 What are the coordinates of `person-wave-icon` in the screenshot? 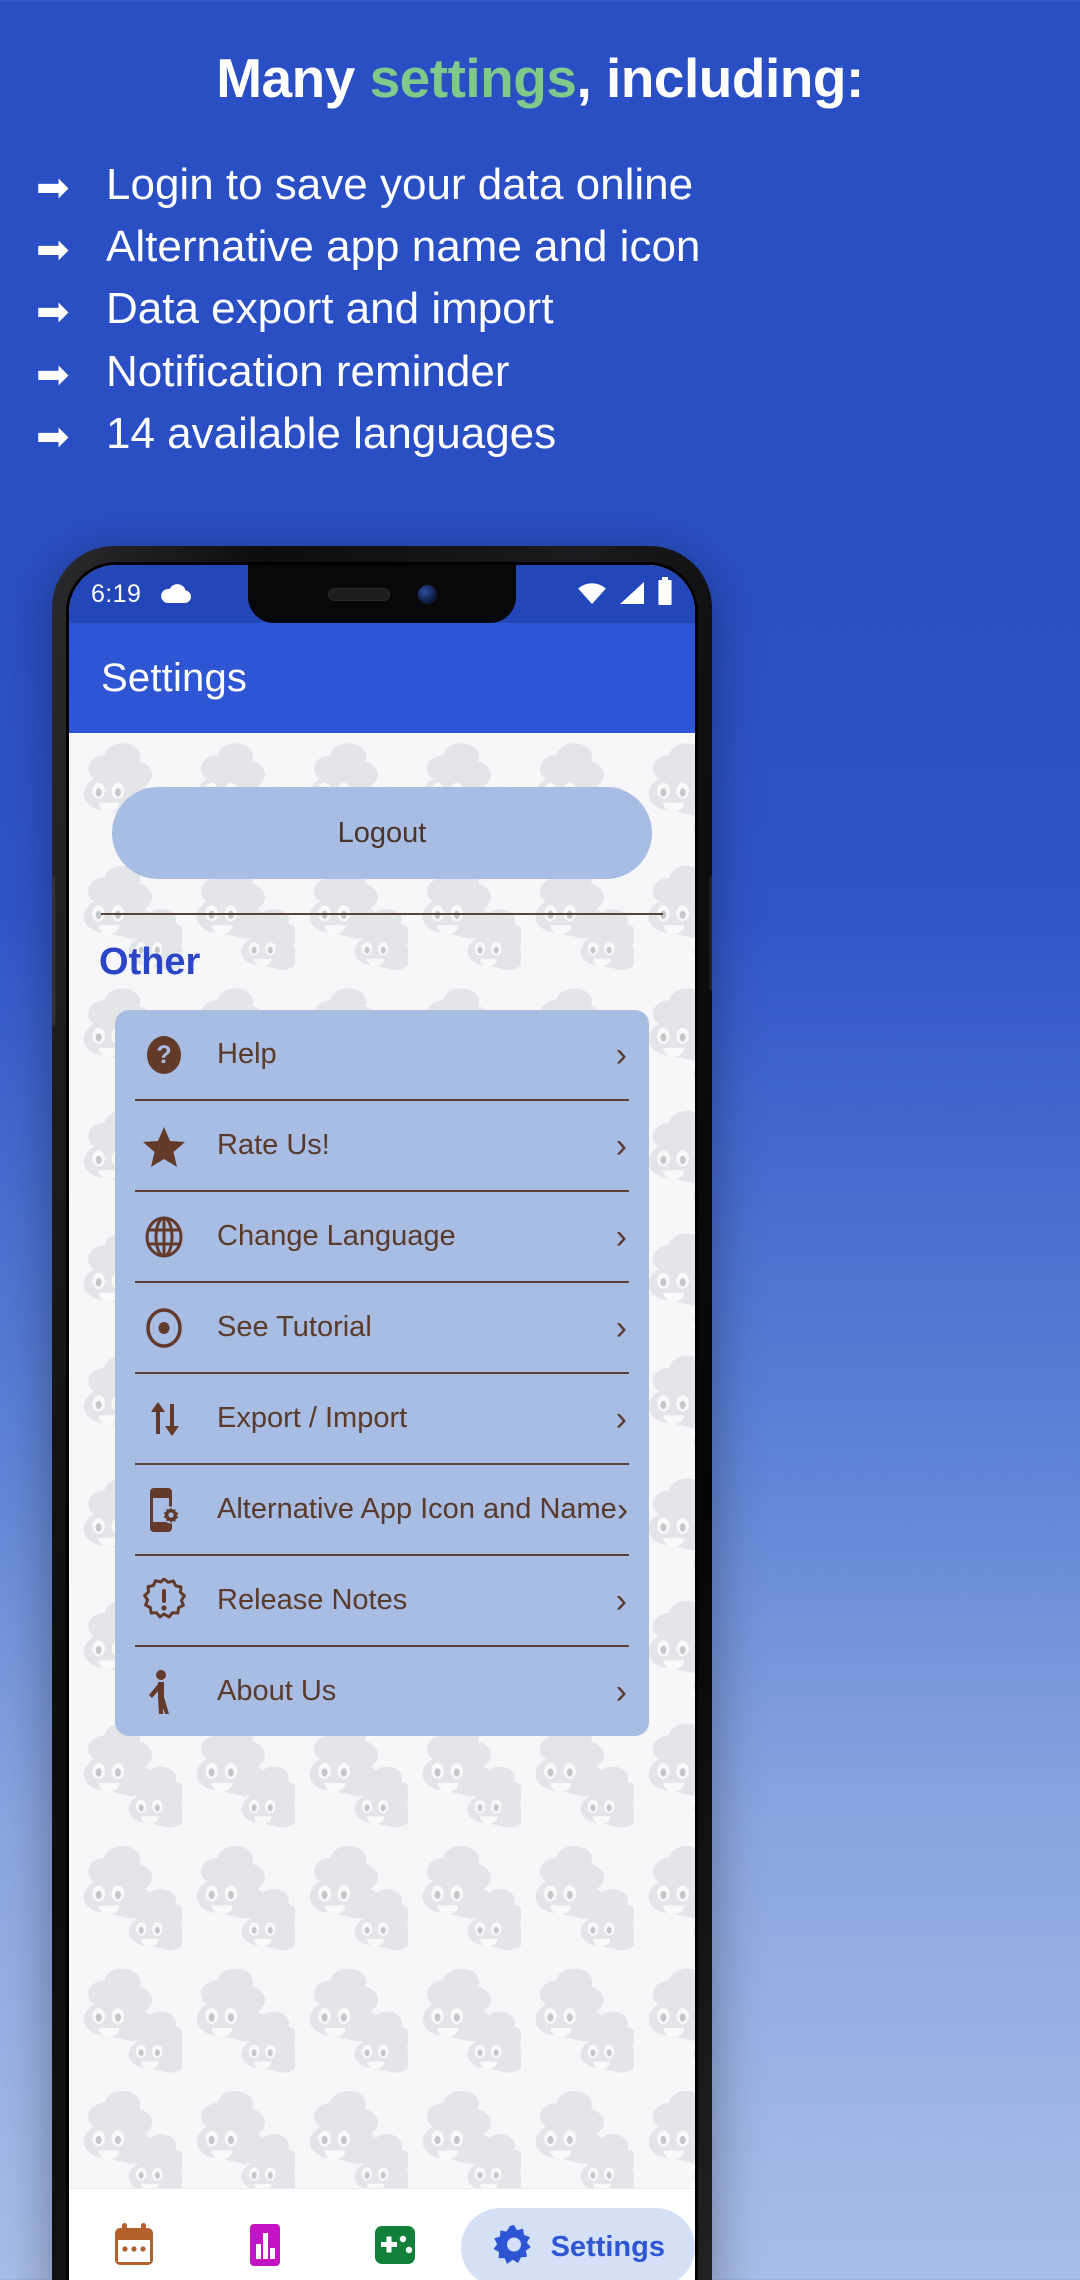 It's located at (164, 1692).